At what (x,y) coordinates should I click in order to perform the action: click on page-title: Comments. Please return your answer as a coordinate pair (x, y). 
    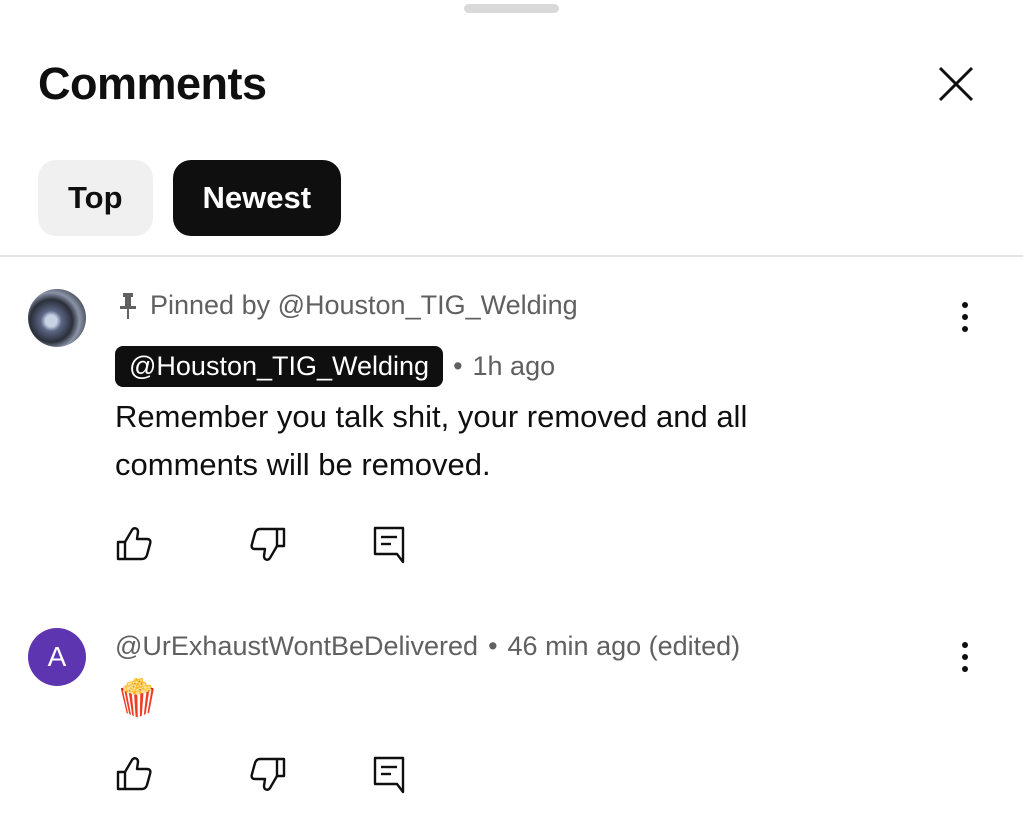
    Looking at the image, I should click on (152, 83).